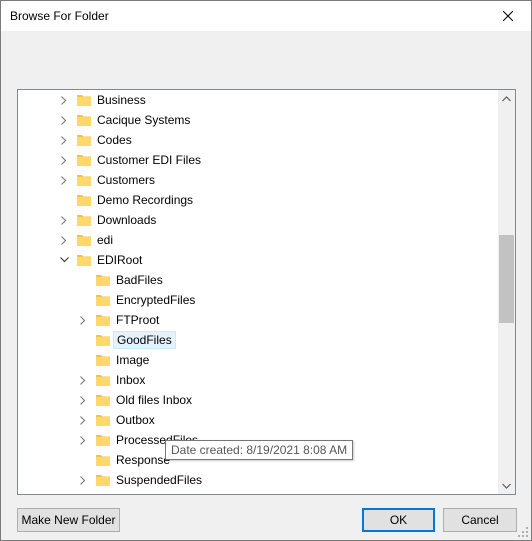 This screenshot has width=532, height=541. Describe the element at coordinates (105, 240) in the screenshot. I see `tree-item-label: edi` at that location.